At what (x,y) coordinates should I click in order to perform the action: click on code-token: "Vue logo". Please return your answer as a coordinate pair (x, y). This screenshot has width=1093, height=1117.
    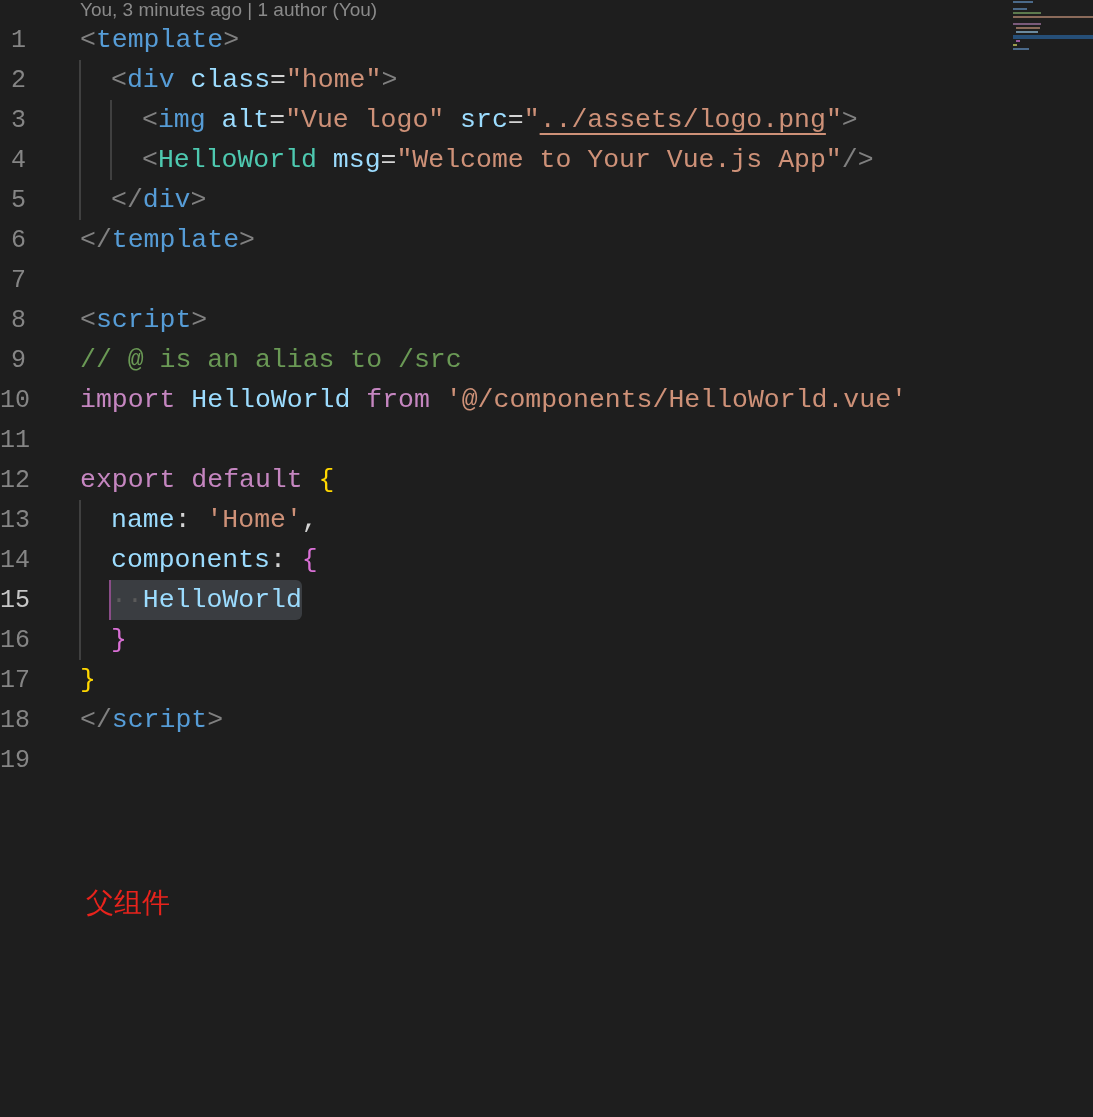
    Looking at the image, I should click on (365, 120).